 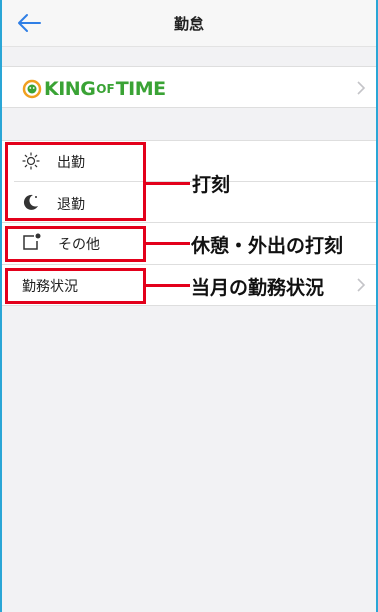 I want to click on navigation-bar: 勤怠, so click(x=189, y=23).